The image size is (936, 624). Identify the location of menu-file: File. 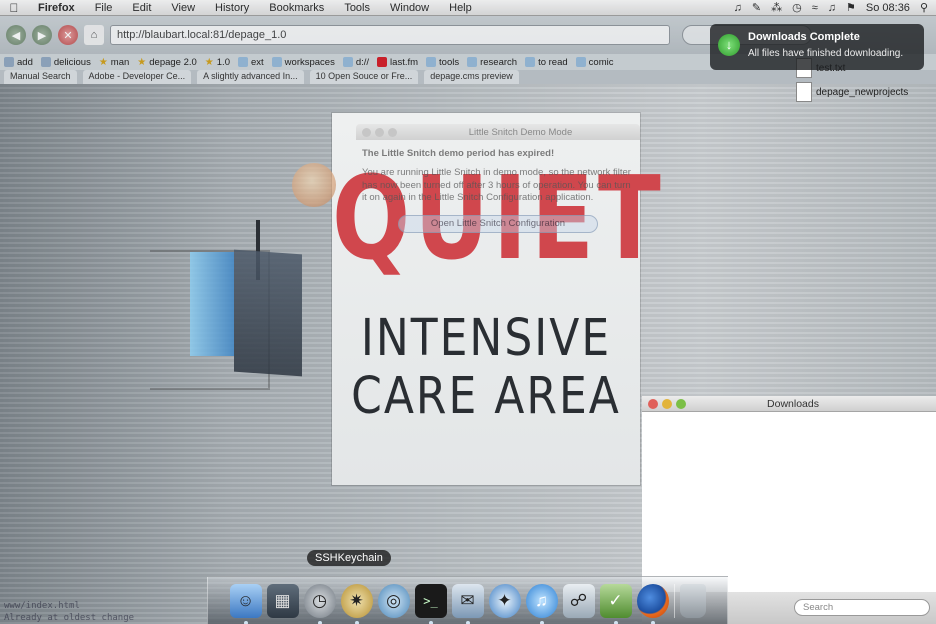
(104, 8).